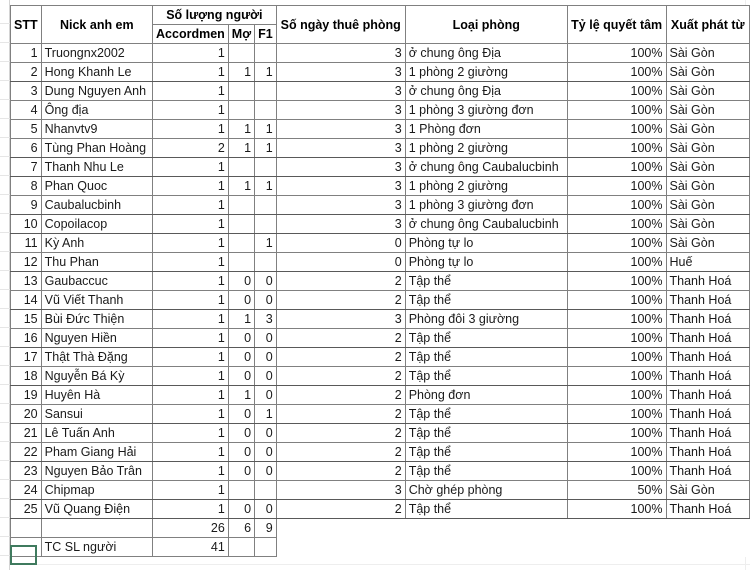  I want to click on subtotal-row: 26 6 9, so click(380, 528).